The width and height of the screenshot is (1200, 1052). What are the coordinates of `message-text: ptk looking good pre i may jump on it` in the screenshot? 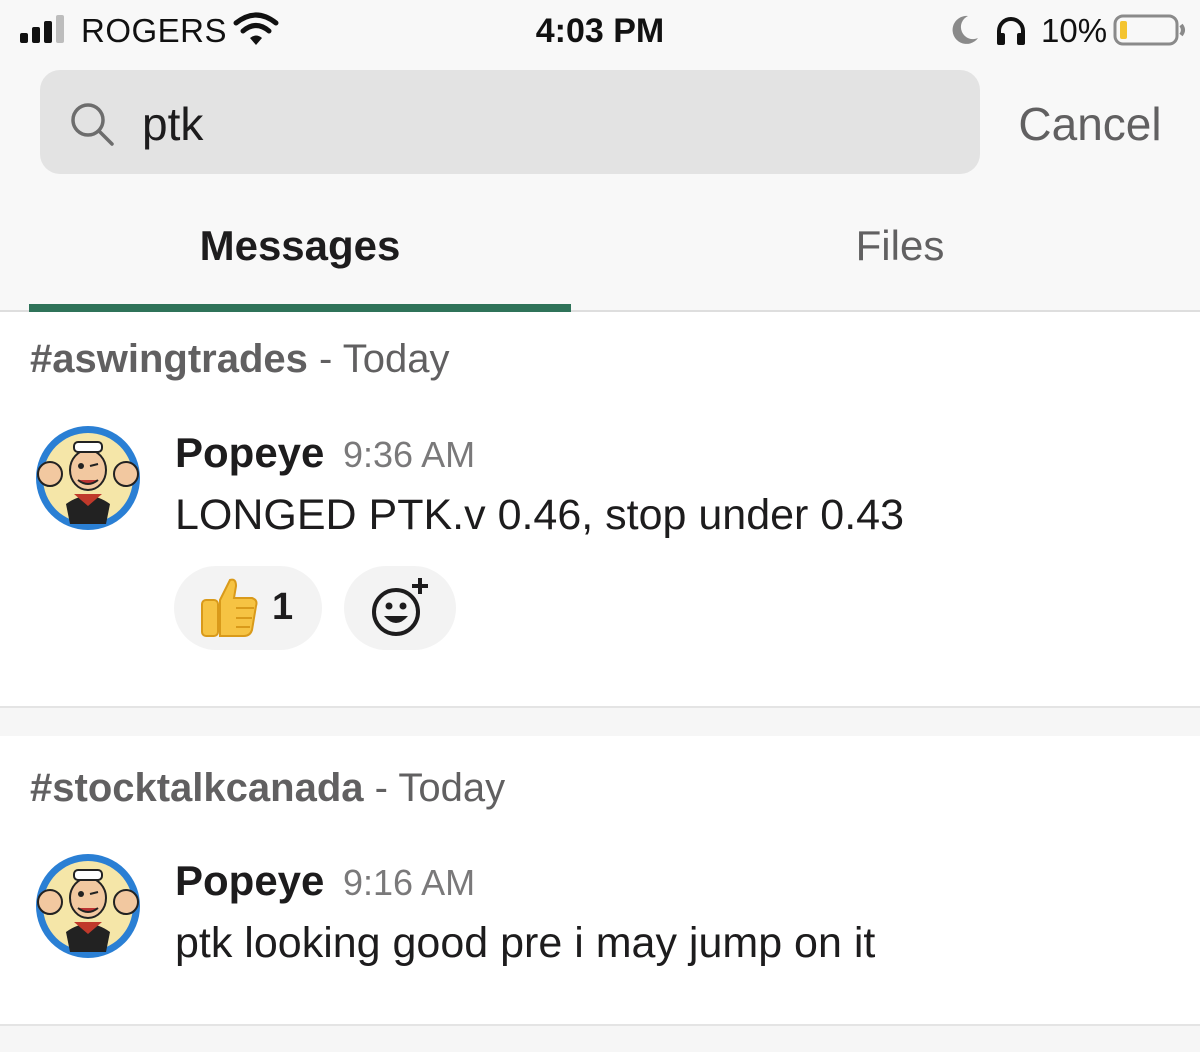 It's located at (525, 943).